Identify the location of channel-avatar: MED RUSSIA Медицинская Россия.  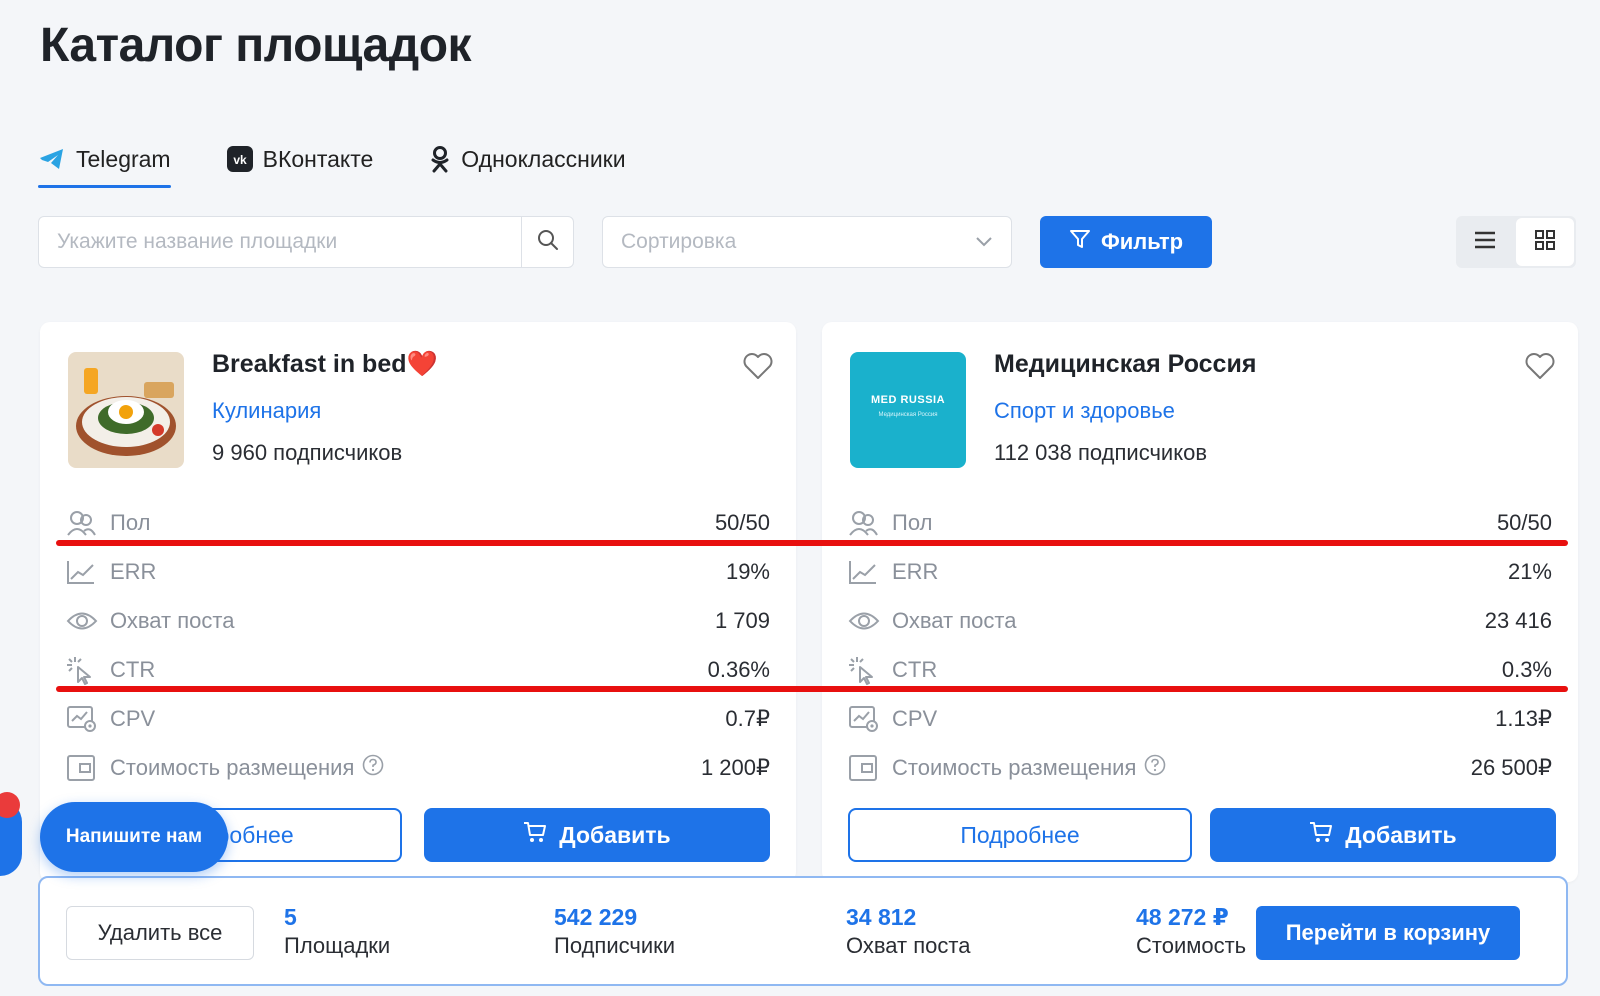
(908, 410).